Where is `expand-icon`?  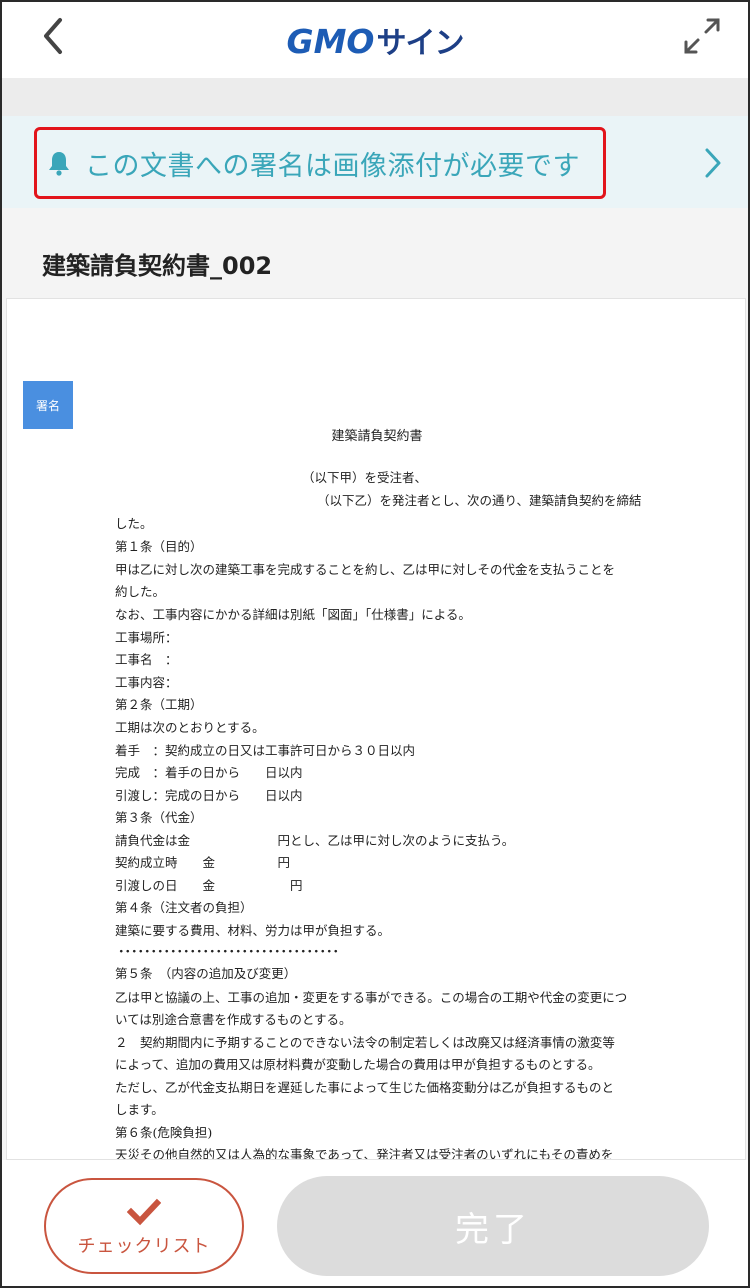
expand-icon is located at coordinates (702, 36).